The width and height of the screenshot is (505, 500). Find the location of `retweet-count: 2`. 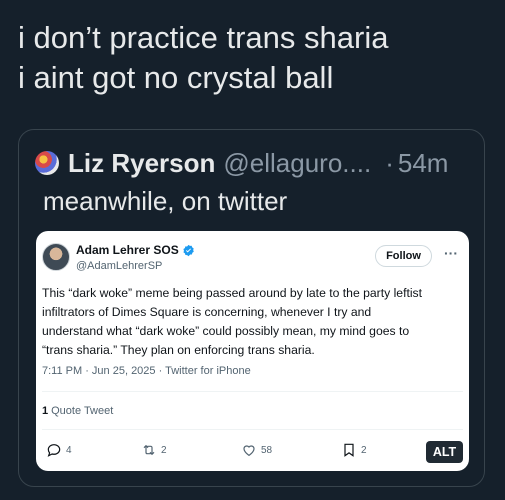

retweet-count: 2 is located at coordinates (164, 450).